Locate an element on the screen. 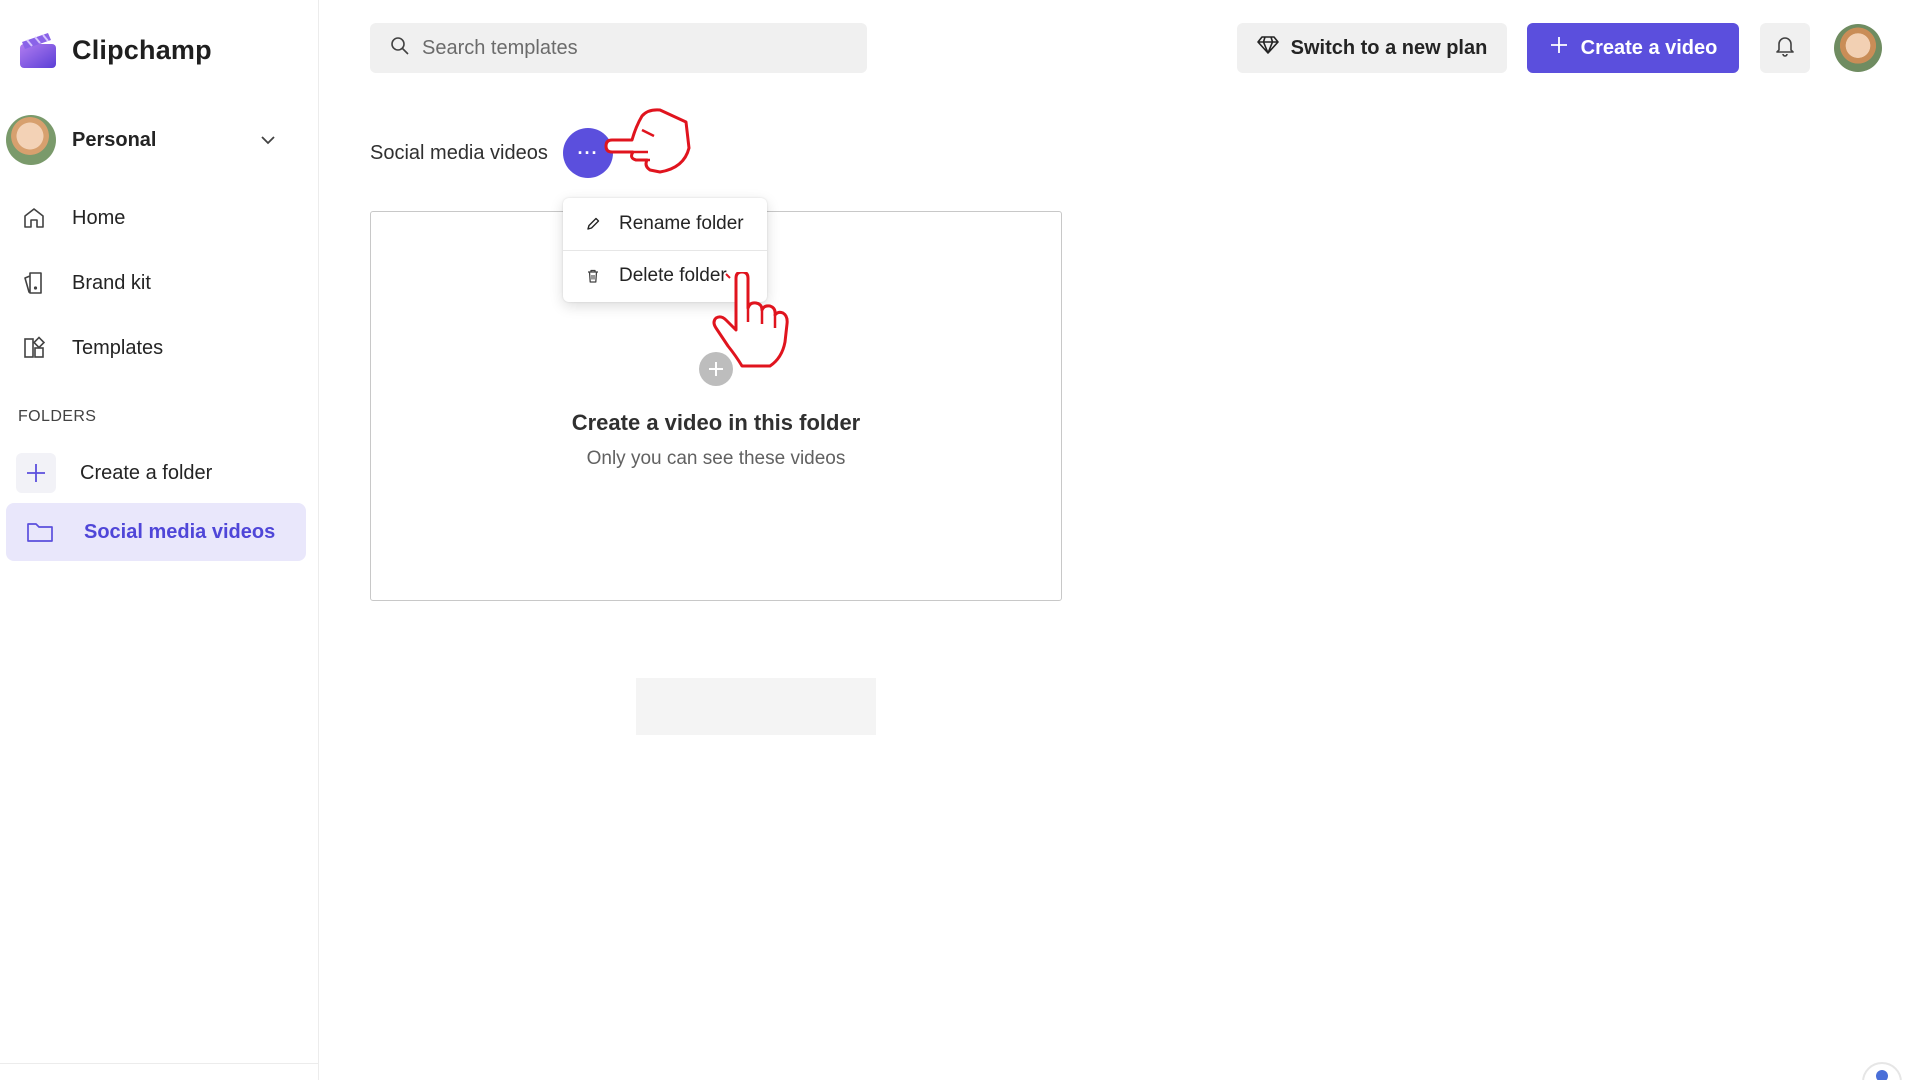 The width and height of the screenshot is (1920, 1080). home-icon is located at coordinates (34, 218).